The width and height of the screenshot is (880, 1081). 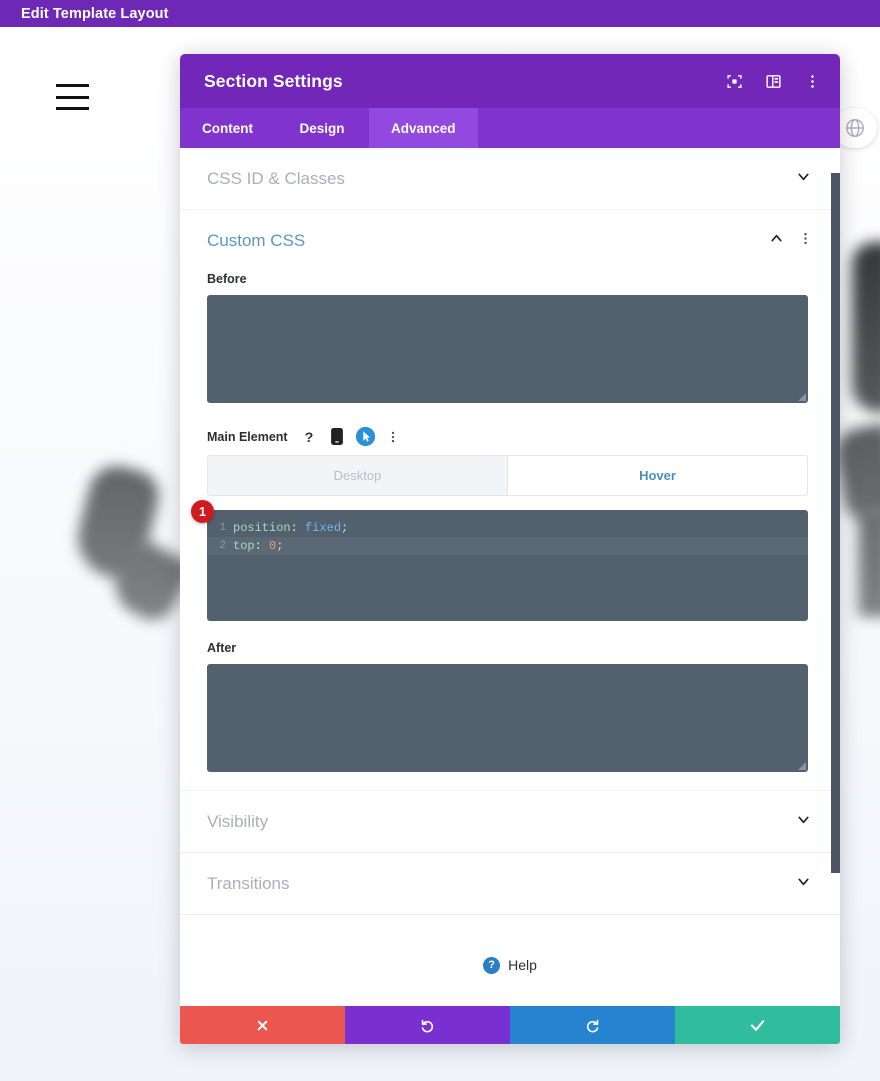 What do you see at coordinates (365, 436) in the screenshot?
I see `hover-cursor-icon` at bounding box center [365, 436].